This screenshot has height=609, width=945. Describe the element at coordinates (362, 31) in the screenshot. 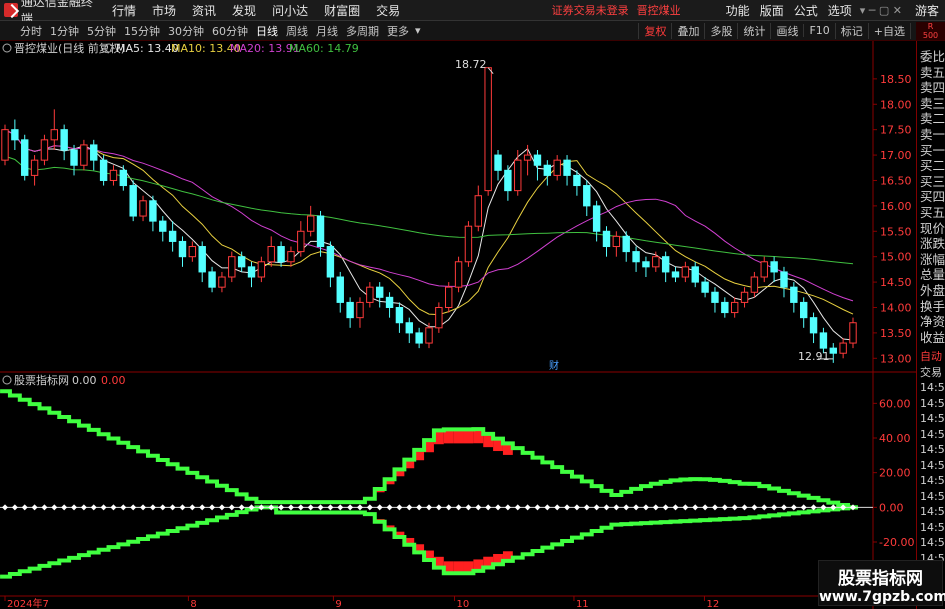

I see `period-multi: 多周期` at that location.